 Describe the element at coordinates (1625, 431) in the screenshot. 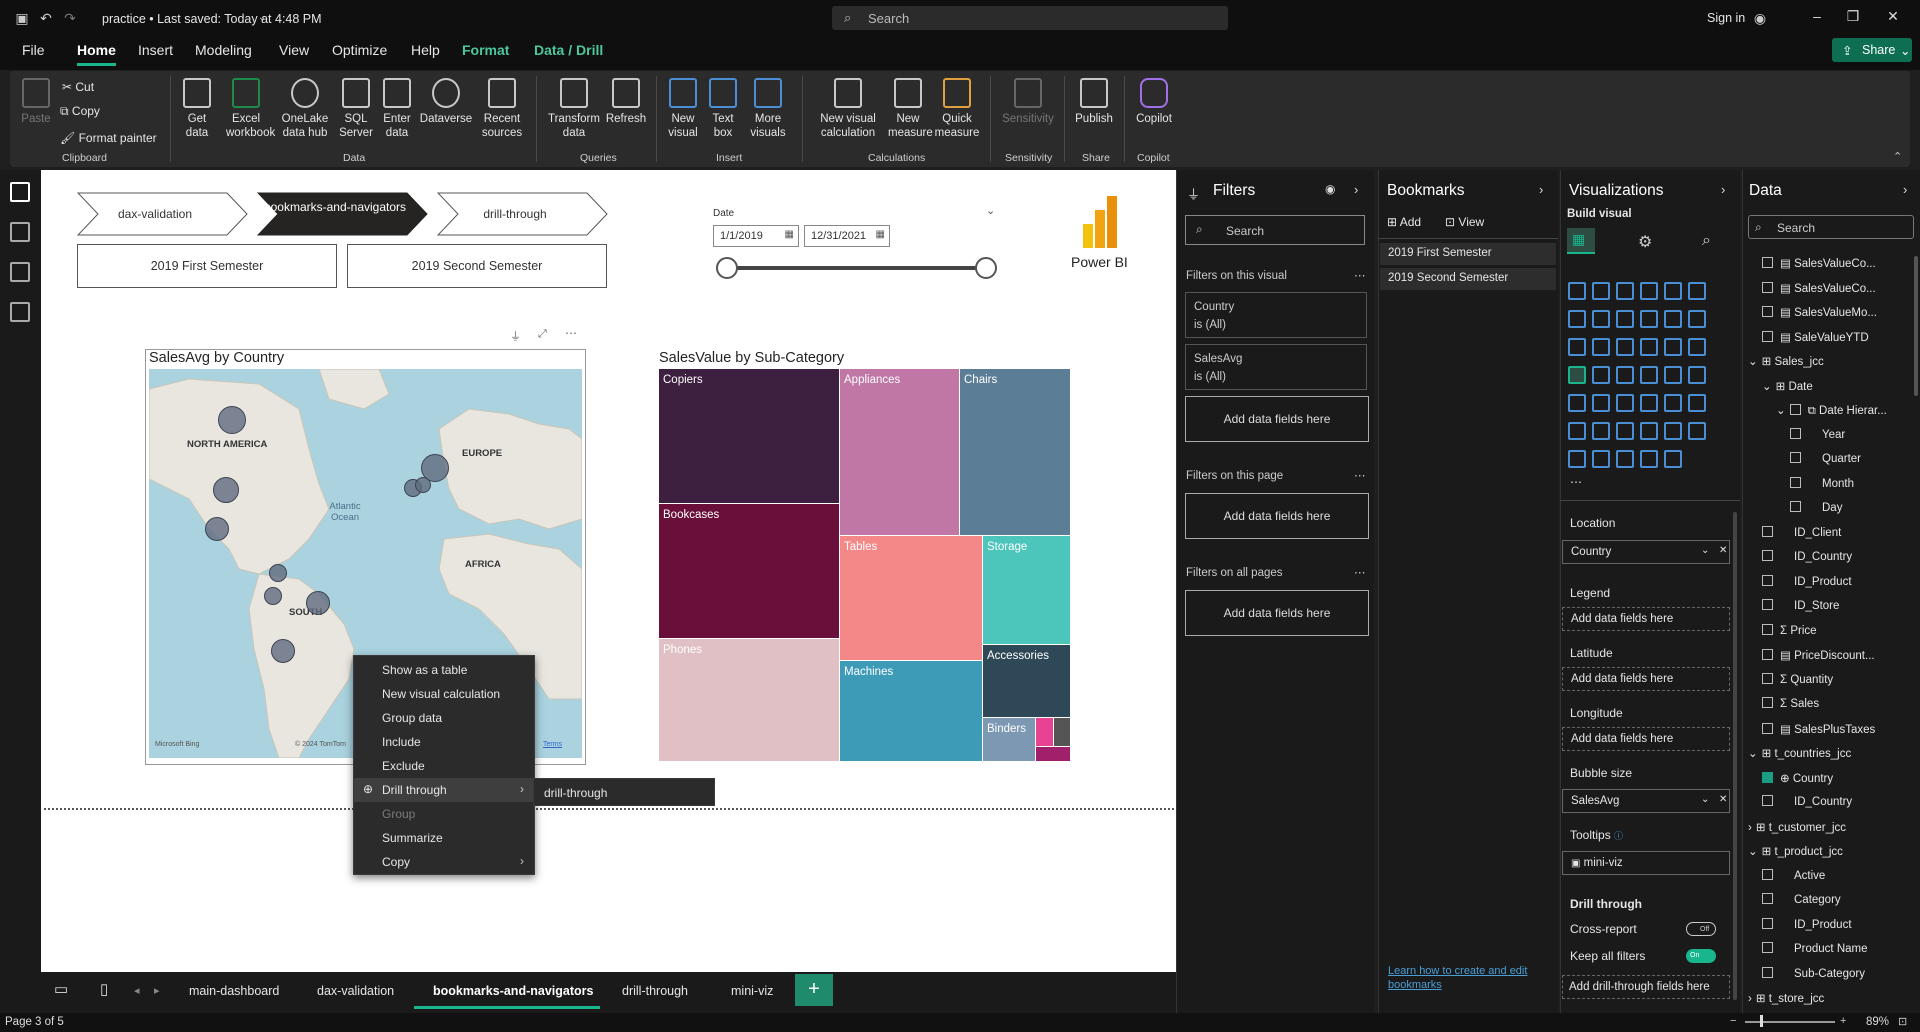

I see `qa-icon` at that location.